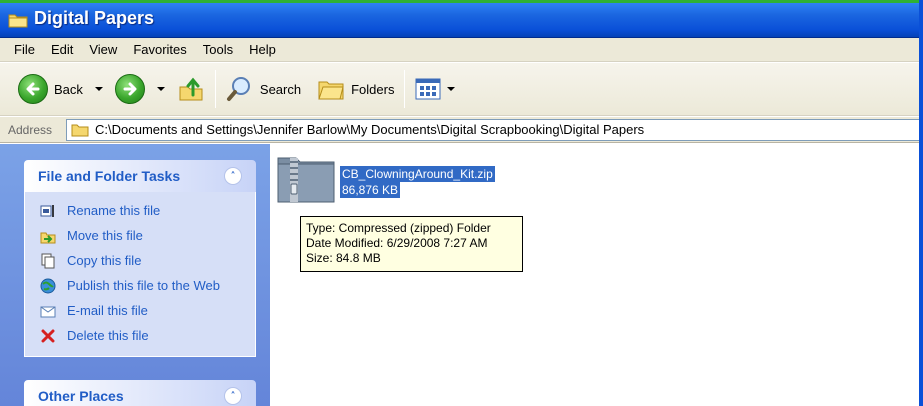 This screenshot has width=923, height=406. I want to click on back-arrow-icon, so click(33, 89).